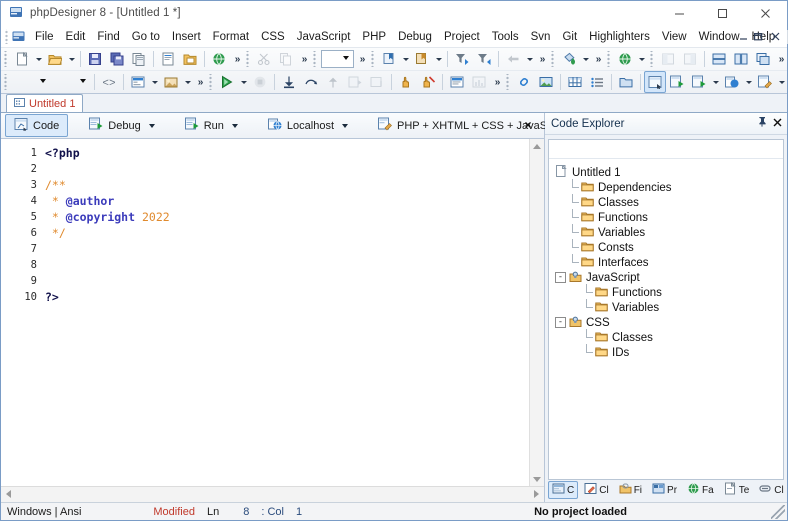  Describe the element at coordinates (597, 59) in the screenshot. I see `row1-overflow-5: »` at that location.